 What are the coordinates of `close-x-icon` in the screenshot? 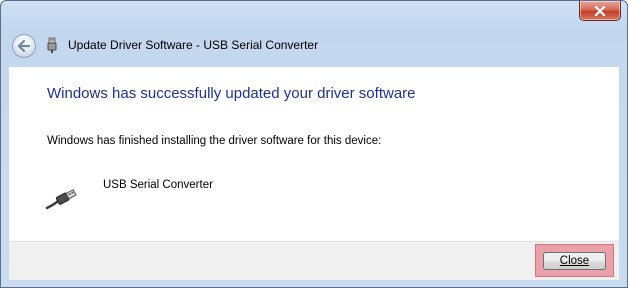 It's located at (600, 10).